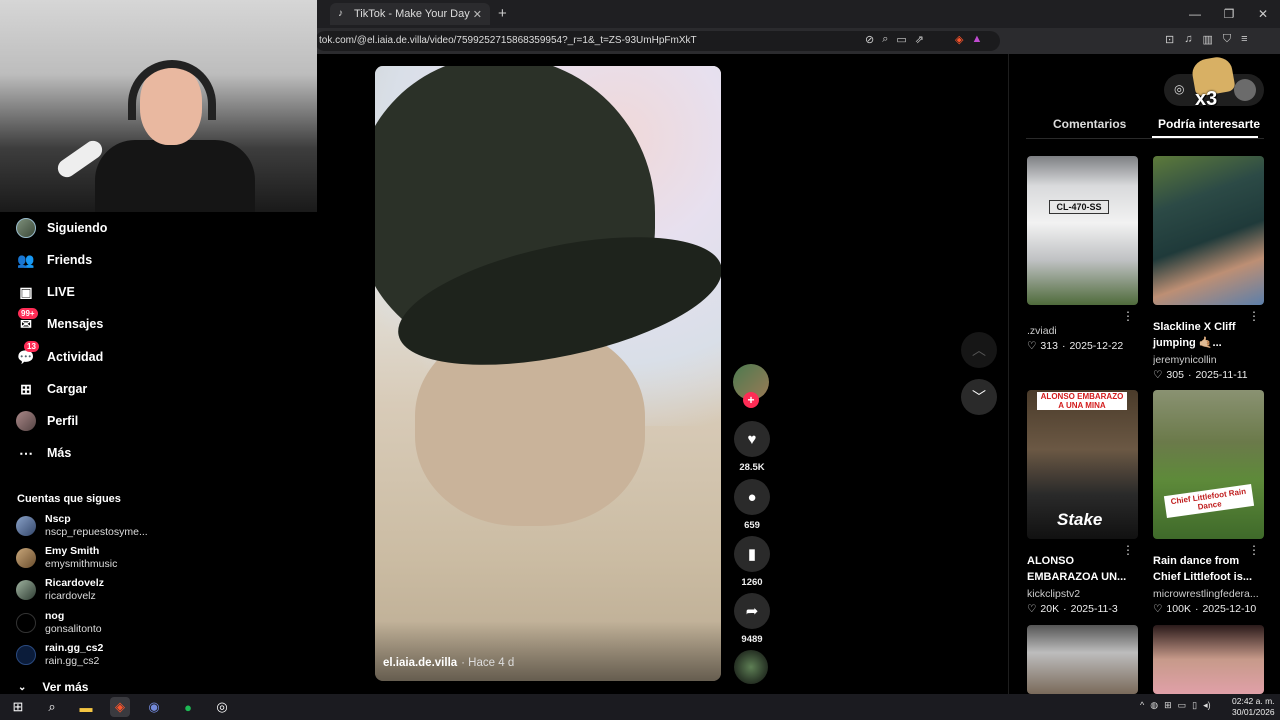  I want to click on tiktok-icon: ♪, so click(340, 13).